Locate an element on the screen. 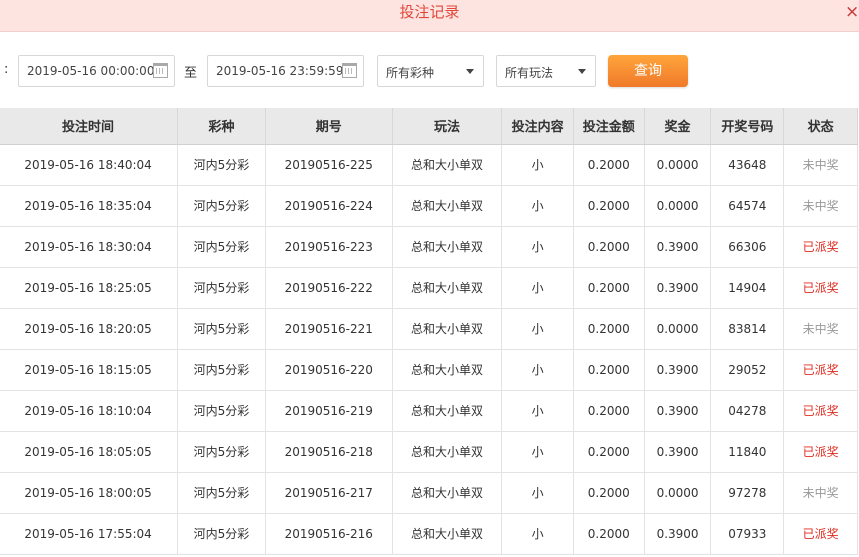  header-play: 玩法 is located at coordinates (447, 126).